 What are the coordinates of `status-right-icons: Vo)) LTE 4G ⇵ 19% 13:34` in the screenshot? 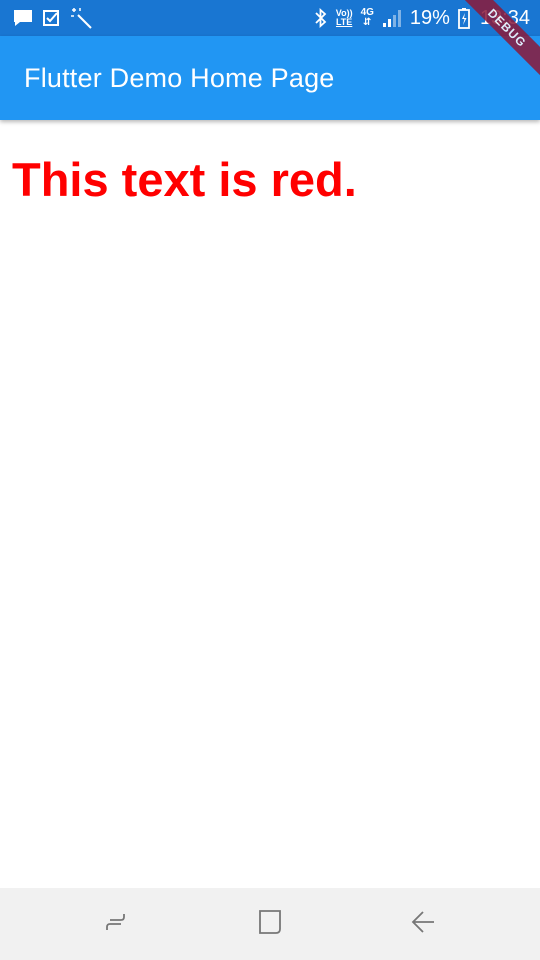 It's located at (422, 18).